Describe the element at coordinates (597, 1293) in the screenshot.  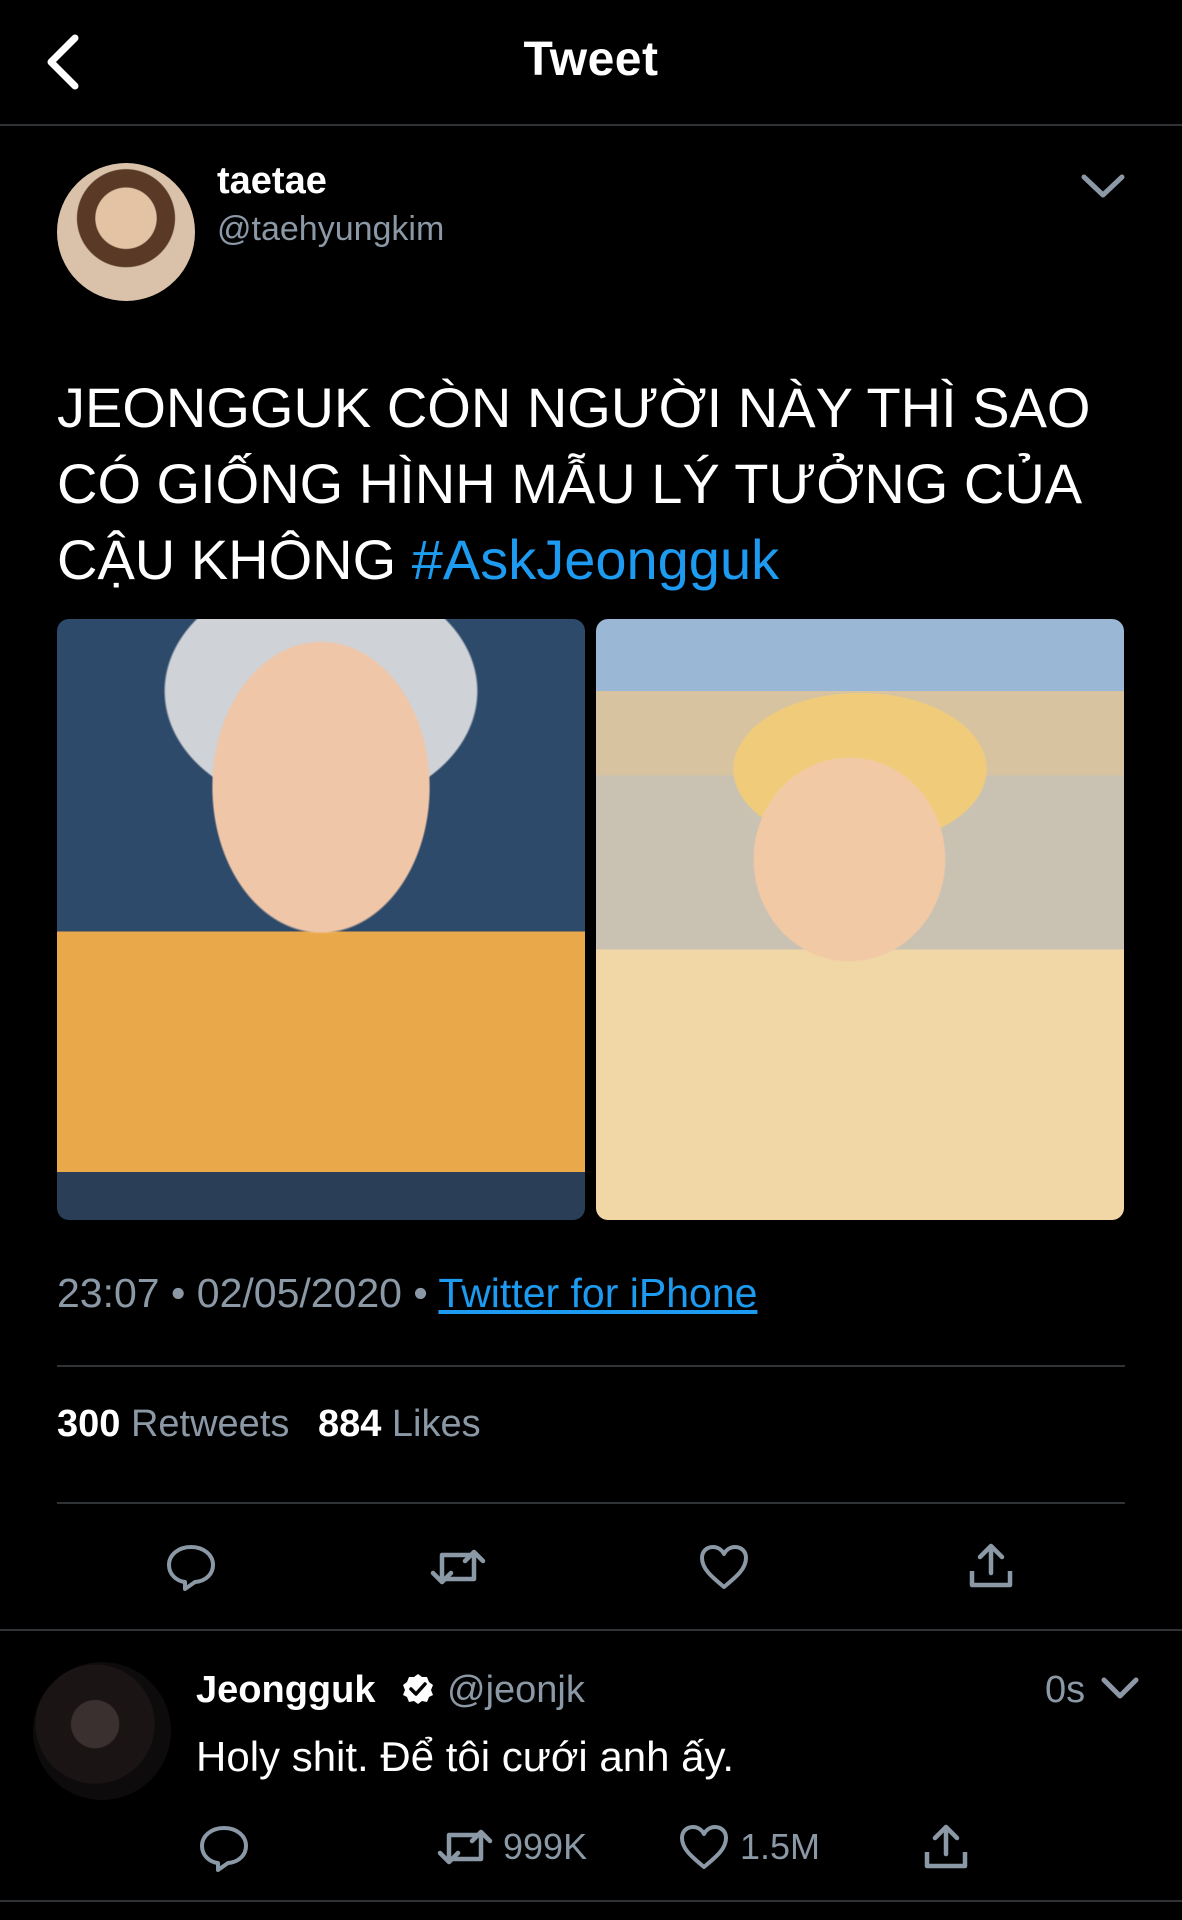
I see `tweet-source-link: Twitter for iPhone` at that location.